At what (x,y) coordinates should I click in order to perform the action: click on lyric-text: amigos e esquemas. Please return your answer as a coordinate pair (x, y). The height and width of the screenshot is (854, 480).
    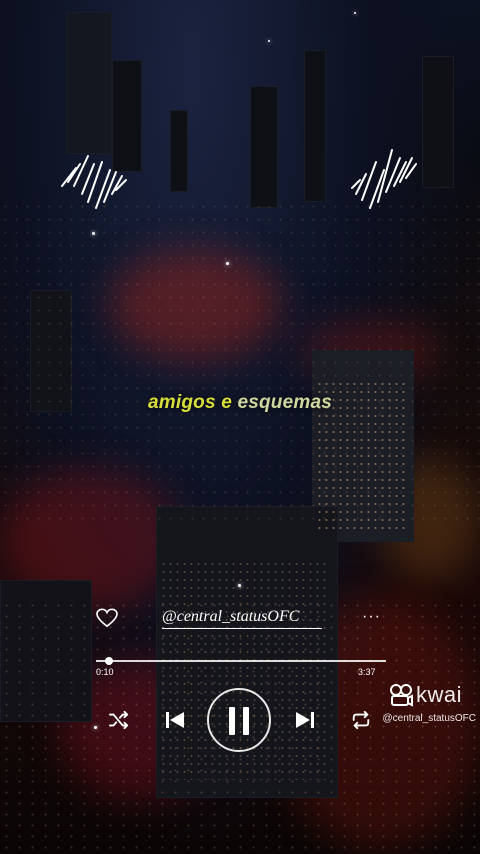
    Looking at the image, I should click on (240, 403).